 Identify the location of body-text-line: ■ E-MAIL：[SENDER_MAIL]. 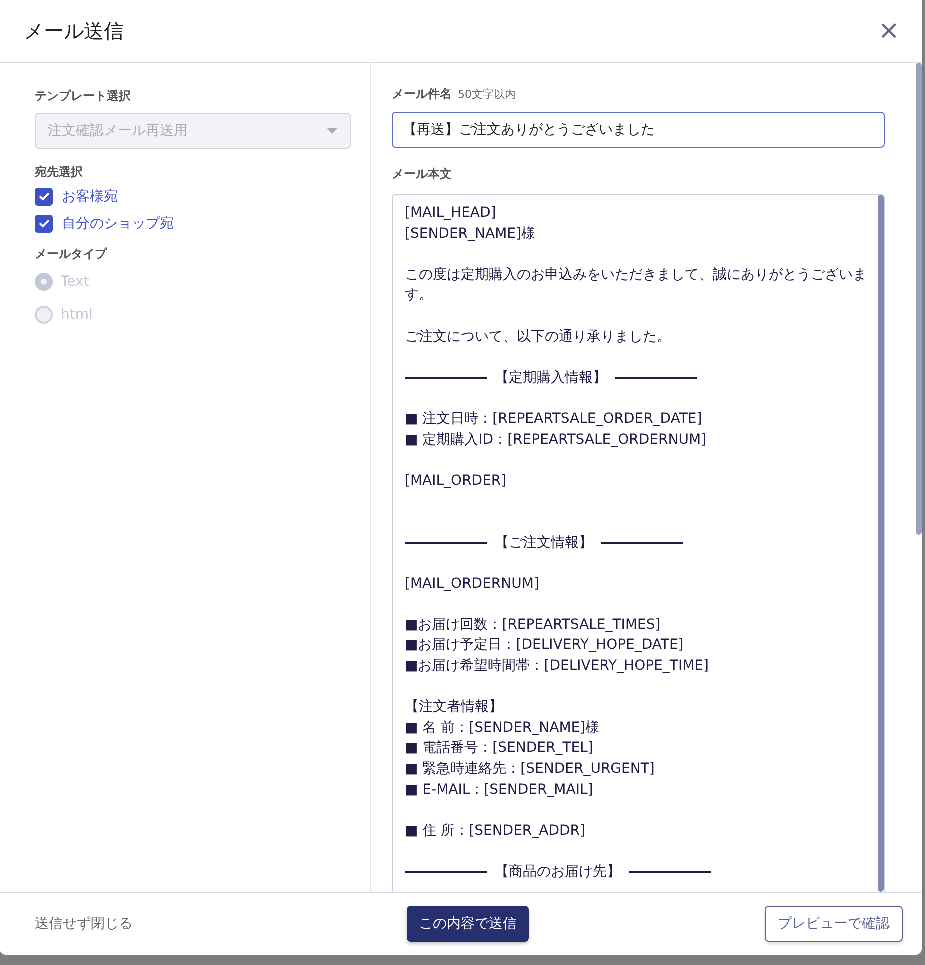
(499, 790).